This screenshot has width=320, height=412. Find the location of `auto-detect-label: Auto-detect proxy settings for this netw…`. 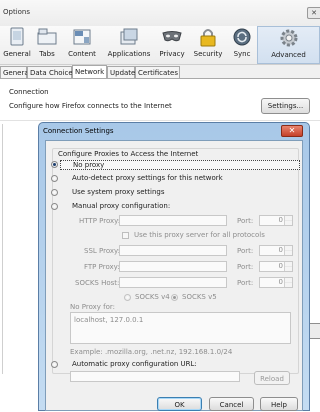

auto-detect-label: Auto-detect proxy settings for this netw… is located at coordinates (147, 178).